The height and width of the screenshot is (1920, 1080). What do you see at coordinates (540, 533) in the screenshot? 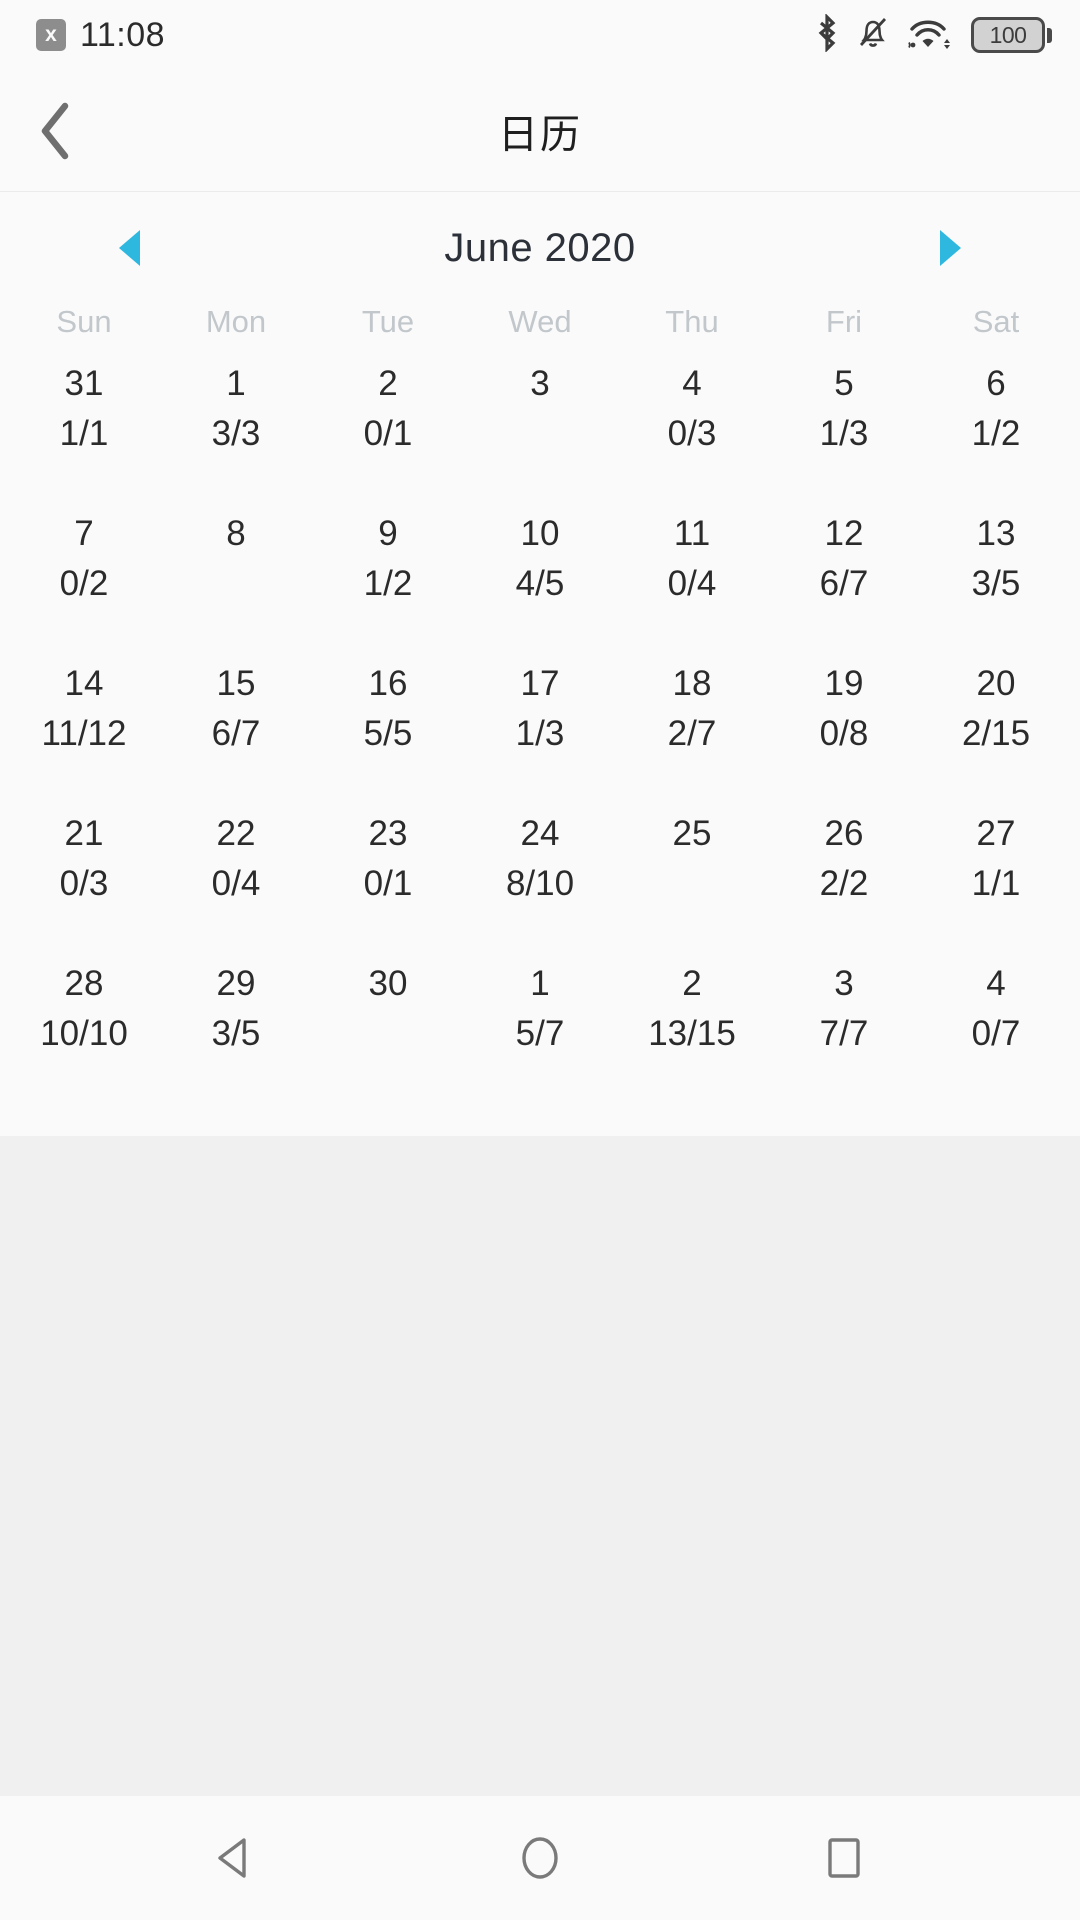
I see `day-number: 10` at bounding box center [540, 533].